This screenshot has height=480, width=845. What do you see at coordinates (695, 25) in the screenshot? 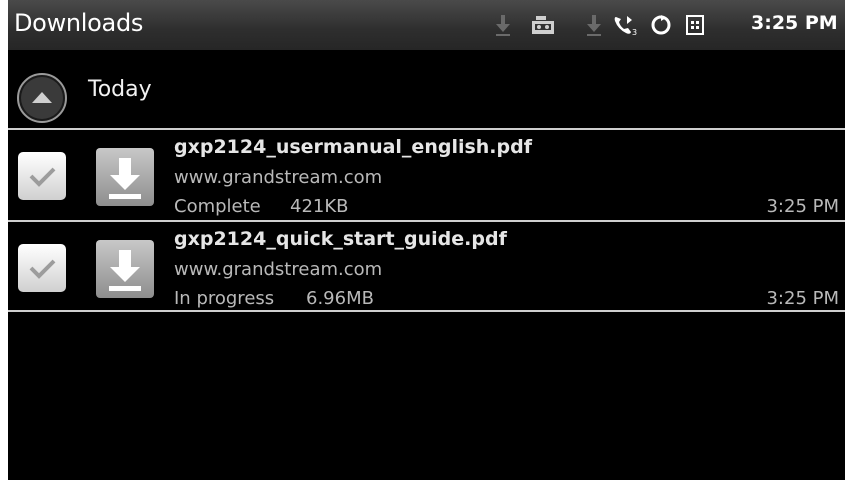
I see `sim-card-icon` at bounding box center [695, 25].